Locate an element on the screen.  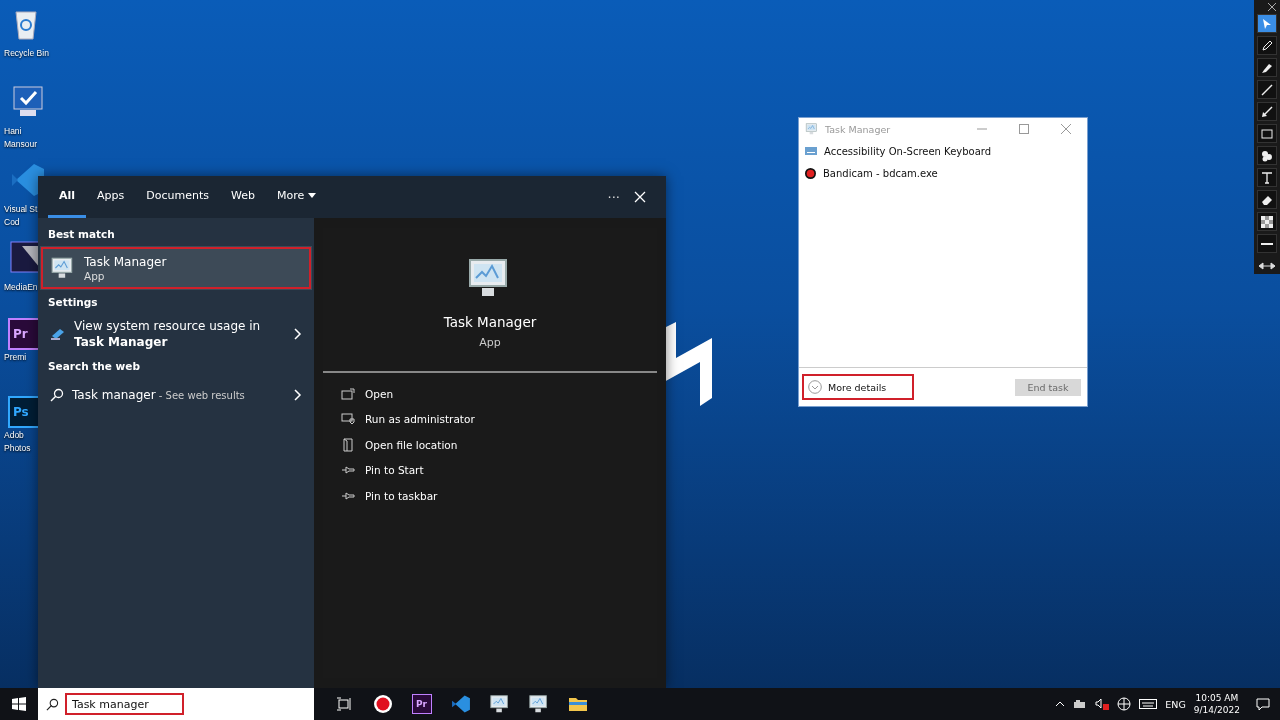
chevron-down-icon is located at coordinates (815, 387).